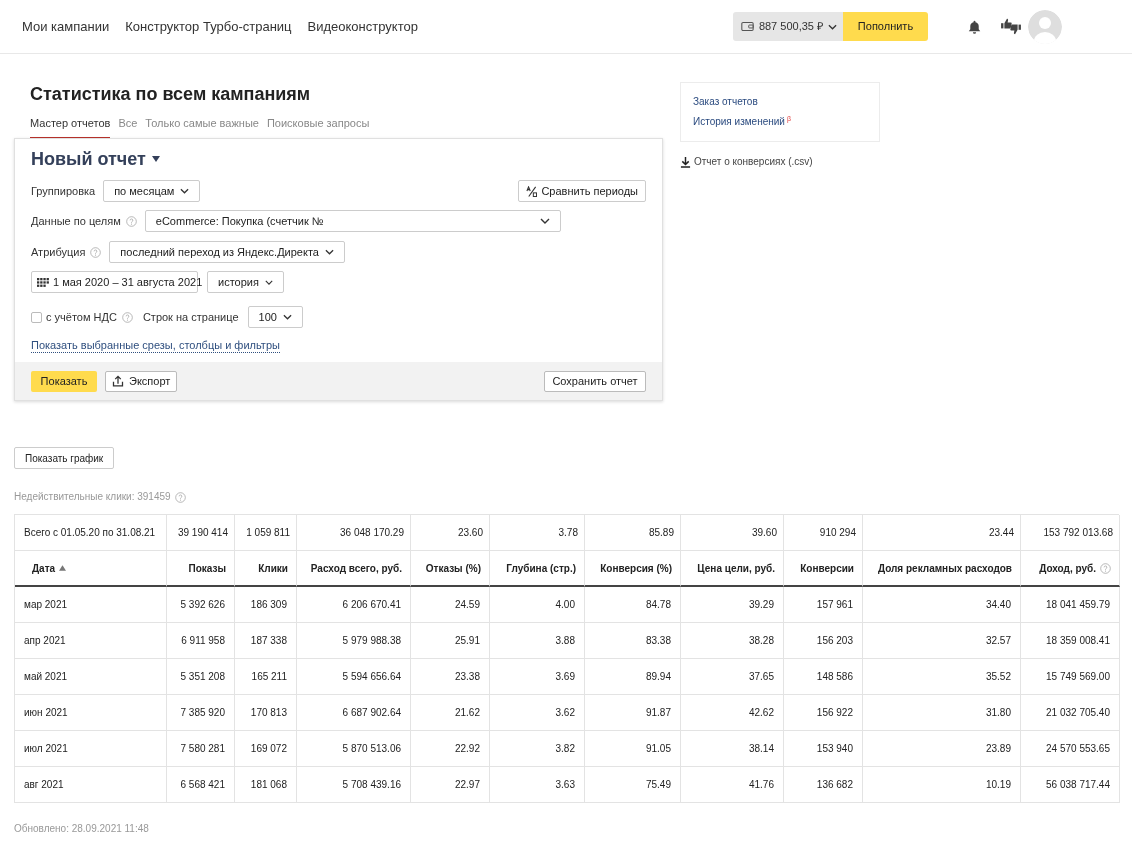 The width and height of the screenshot is (1132, 850). Describe the element at coordinates (944, 568) in the screenshot. I see `column-header: Доля рекламных расходов` at that location.